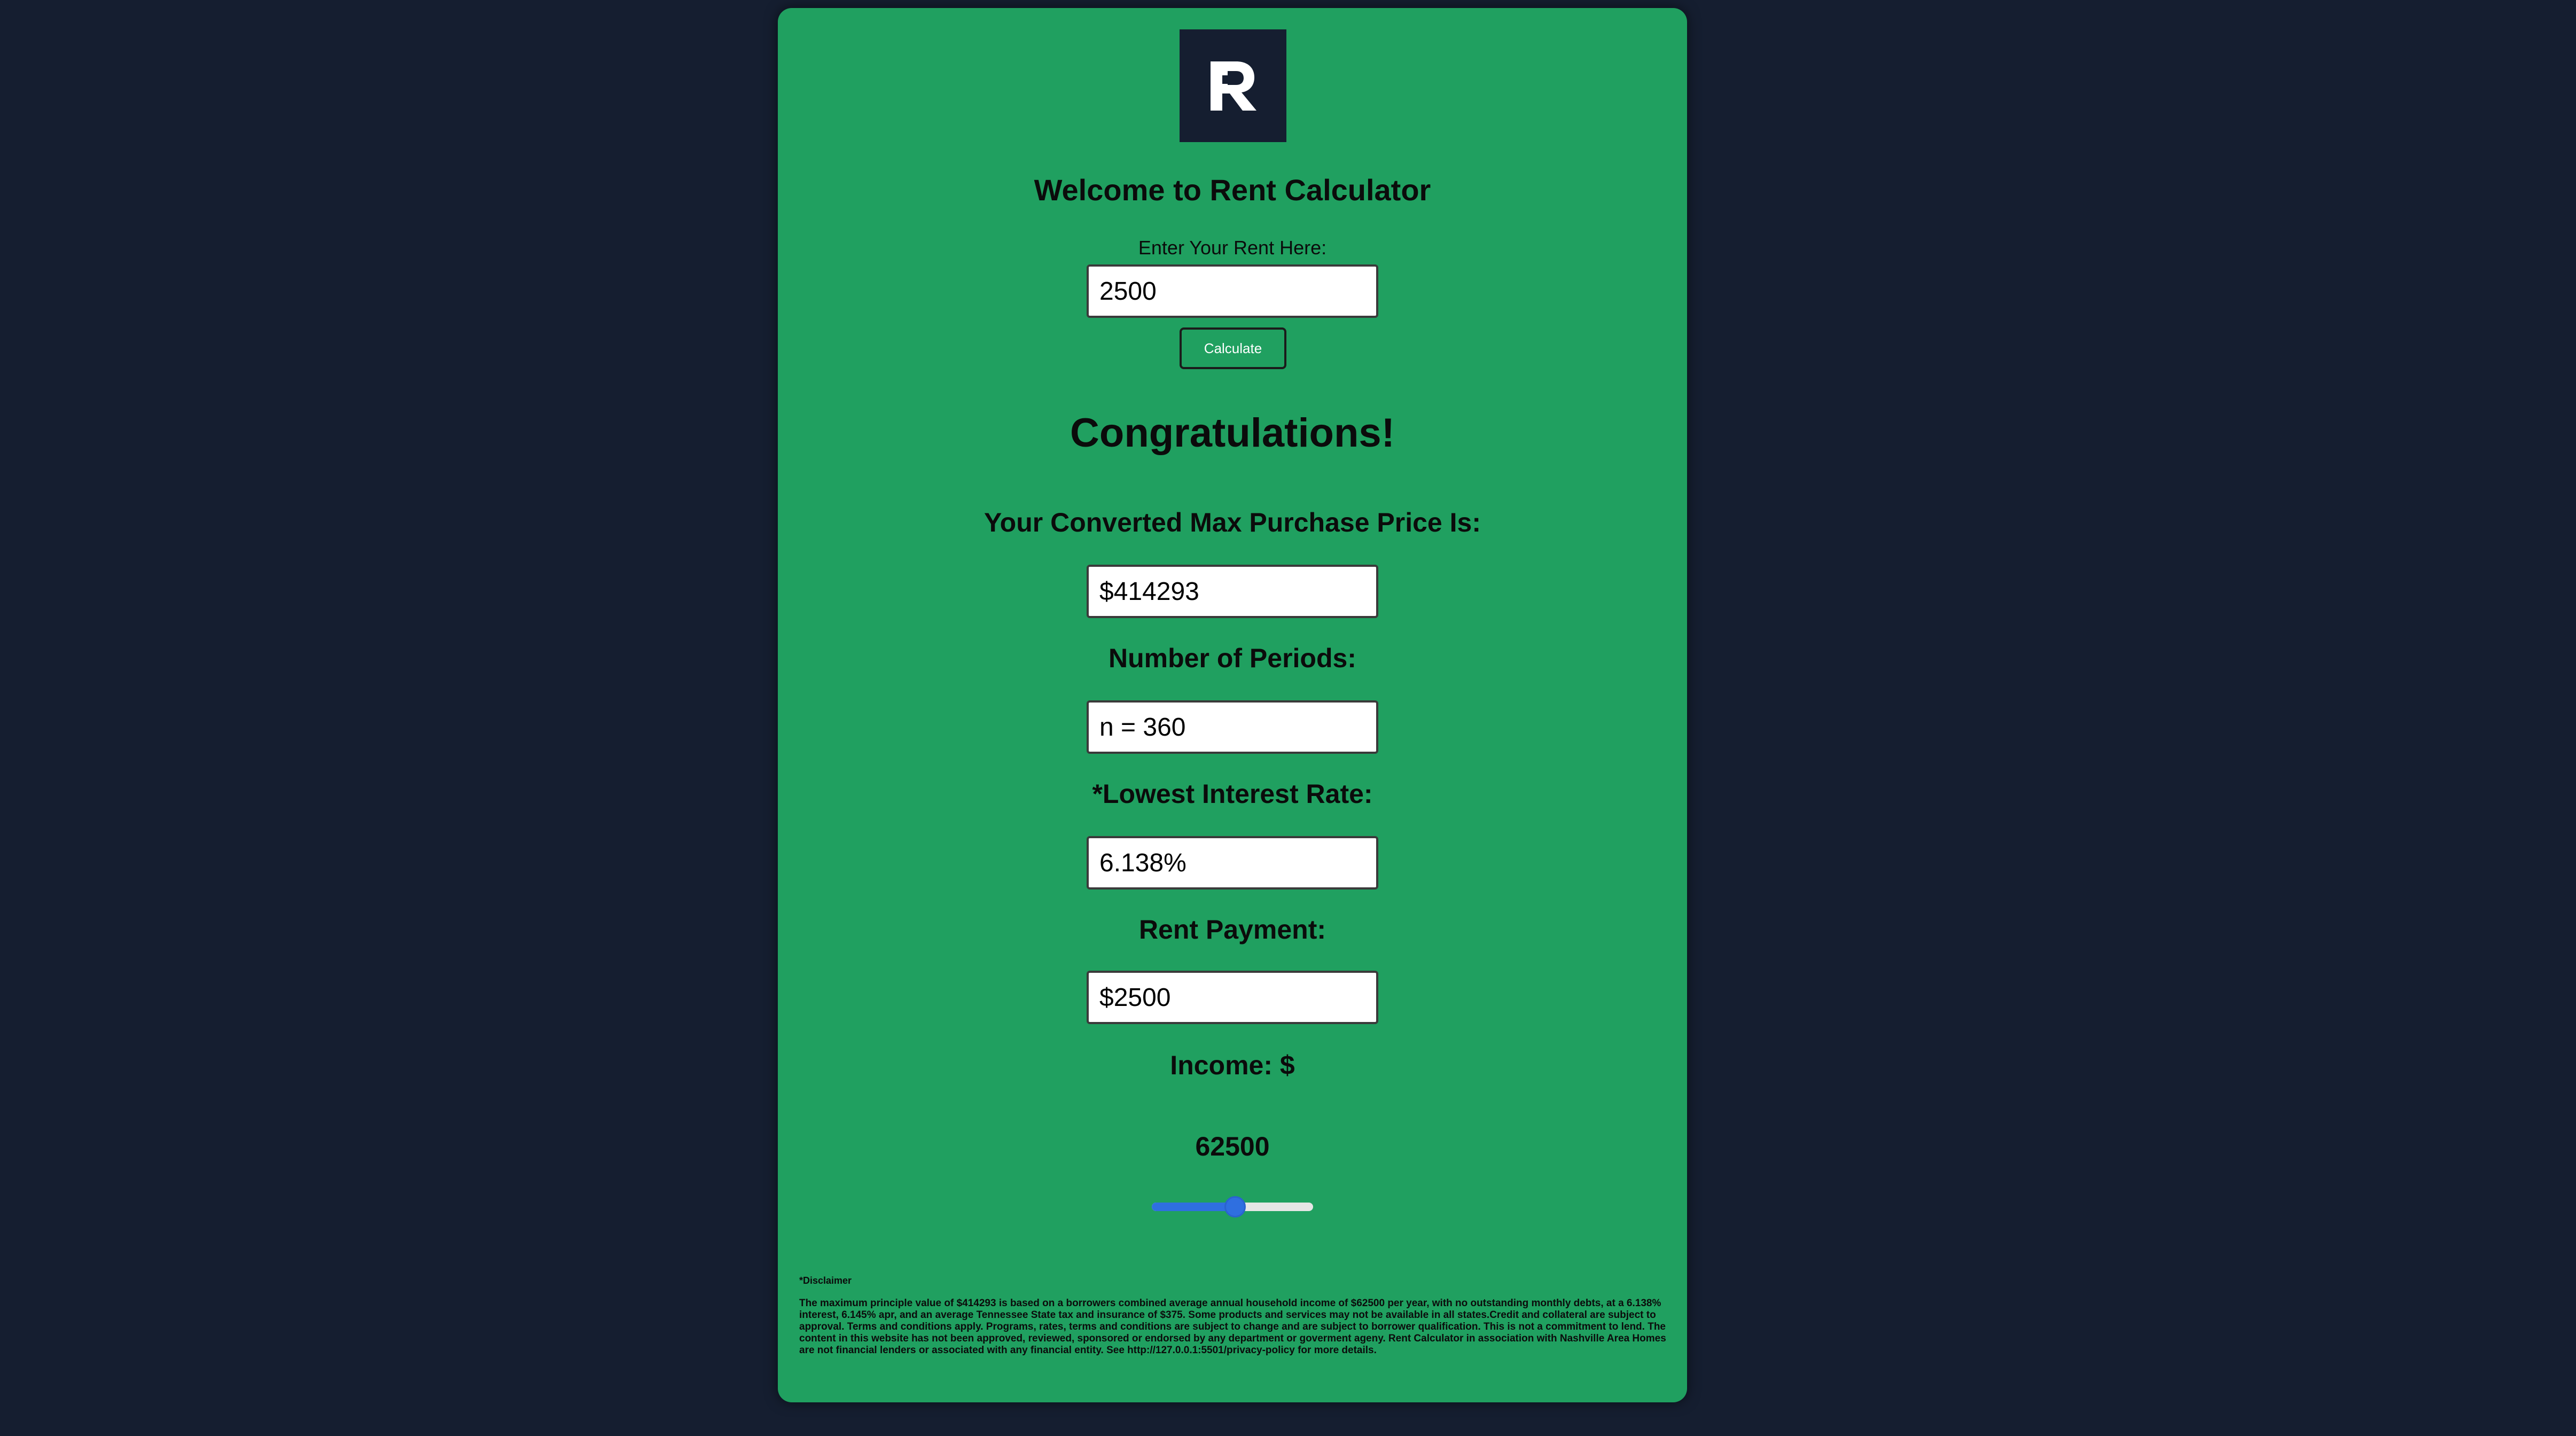 This screenshot has height=1436, width=2576. Describe the element at coordinates (825, 1280) in the screenshot. I see `disclaimer-title: *Disclaimer` at that location.